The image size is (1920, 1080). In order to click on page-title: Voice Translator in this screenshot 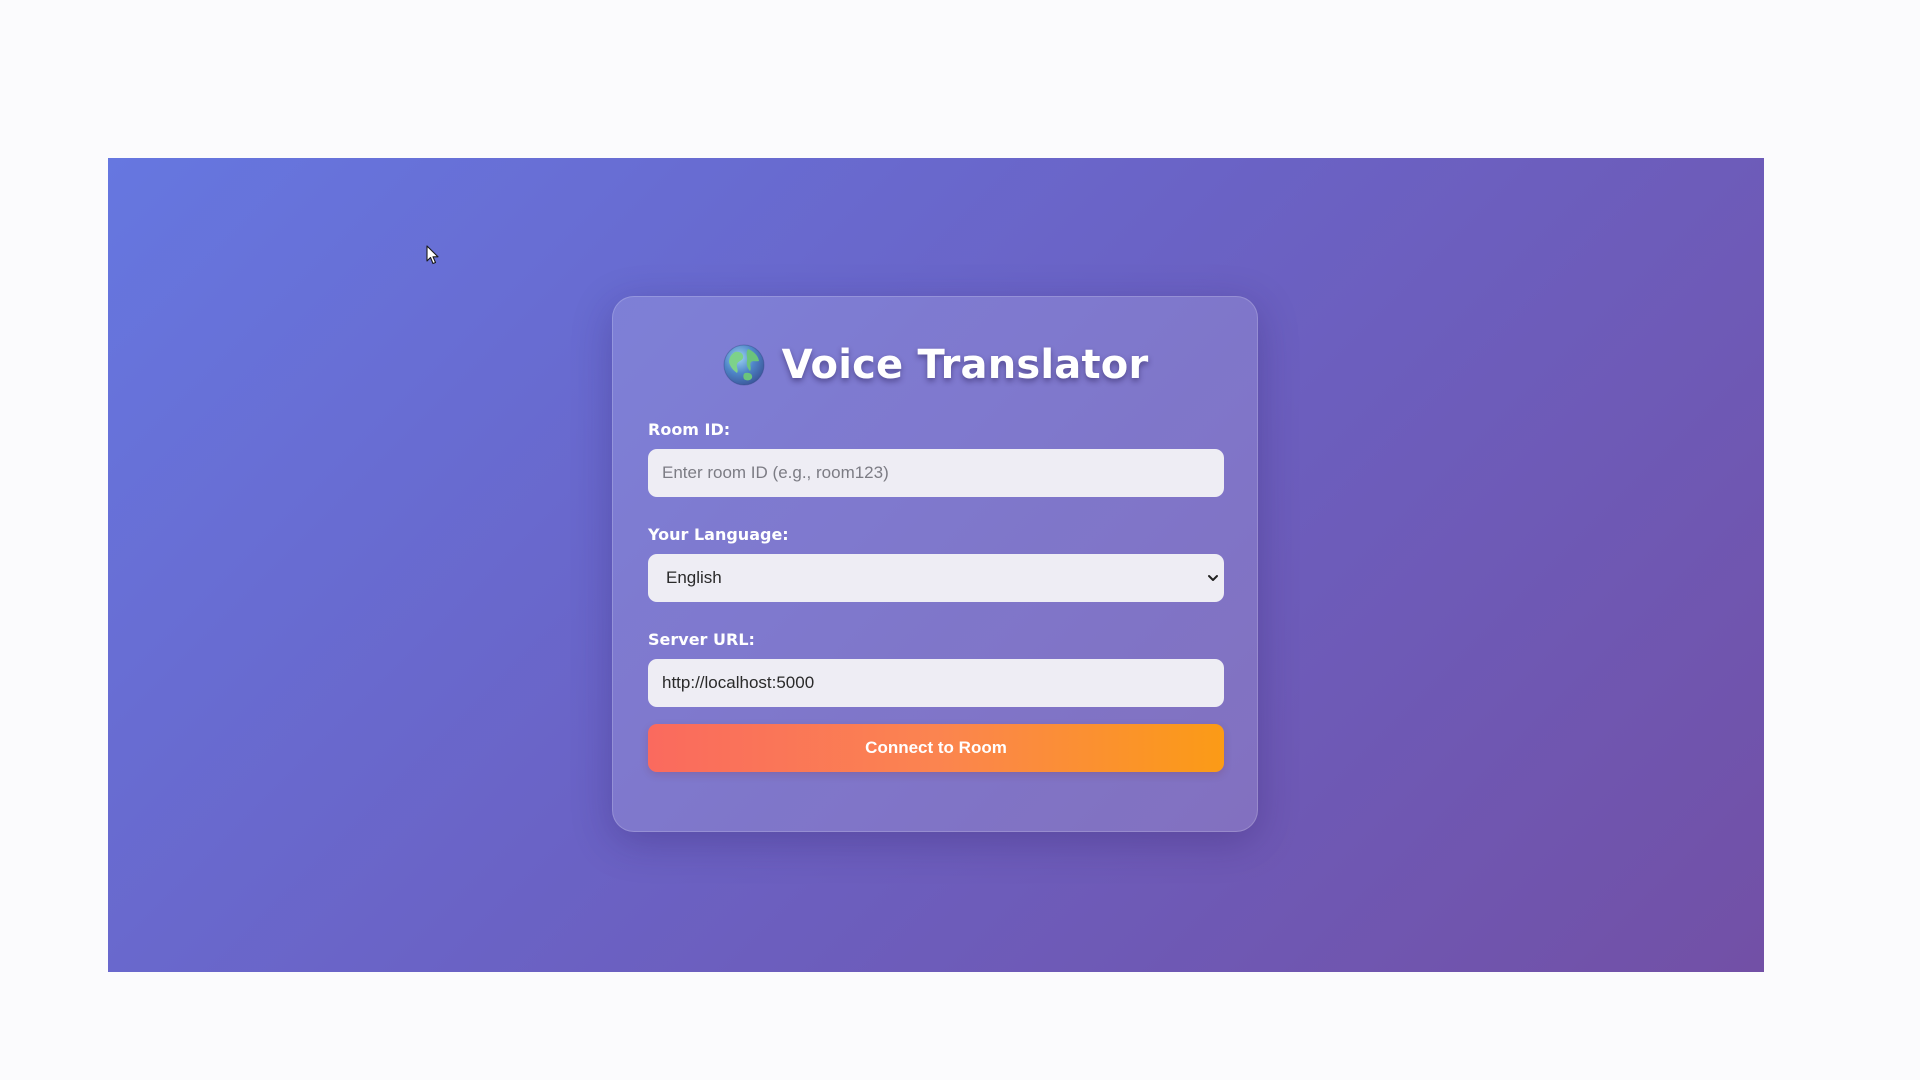, I will do `click(965, 365)`.